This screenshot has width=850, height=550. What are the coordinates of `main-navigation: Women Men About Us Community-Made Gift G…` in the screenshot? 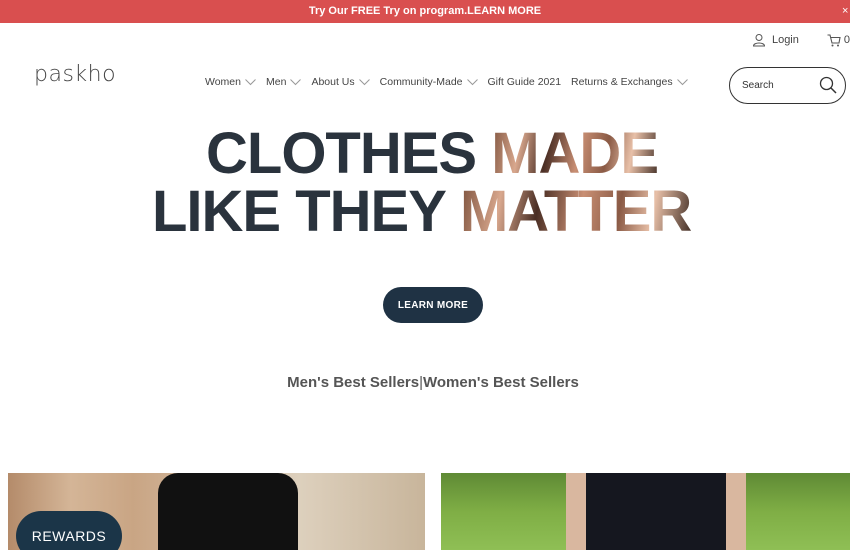 It's located at (451, 82).